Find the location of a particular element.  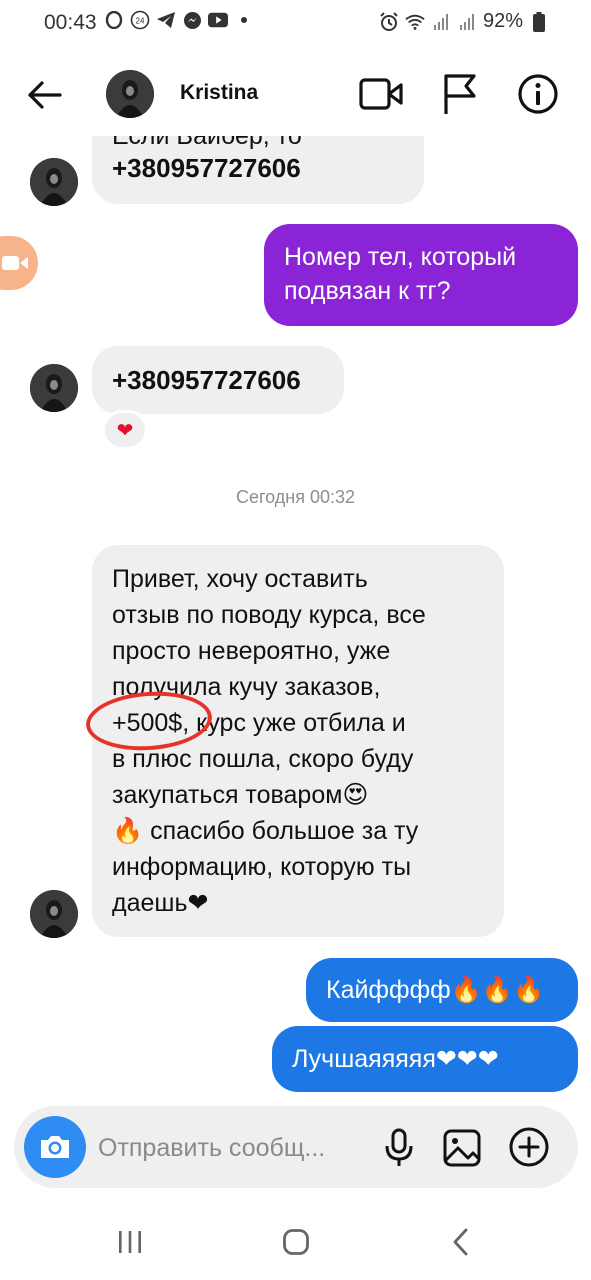

message-text-line: даешь❤ is located at coordinates (160, 903).